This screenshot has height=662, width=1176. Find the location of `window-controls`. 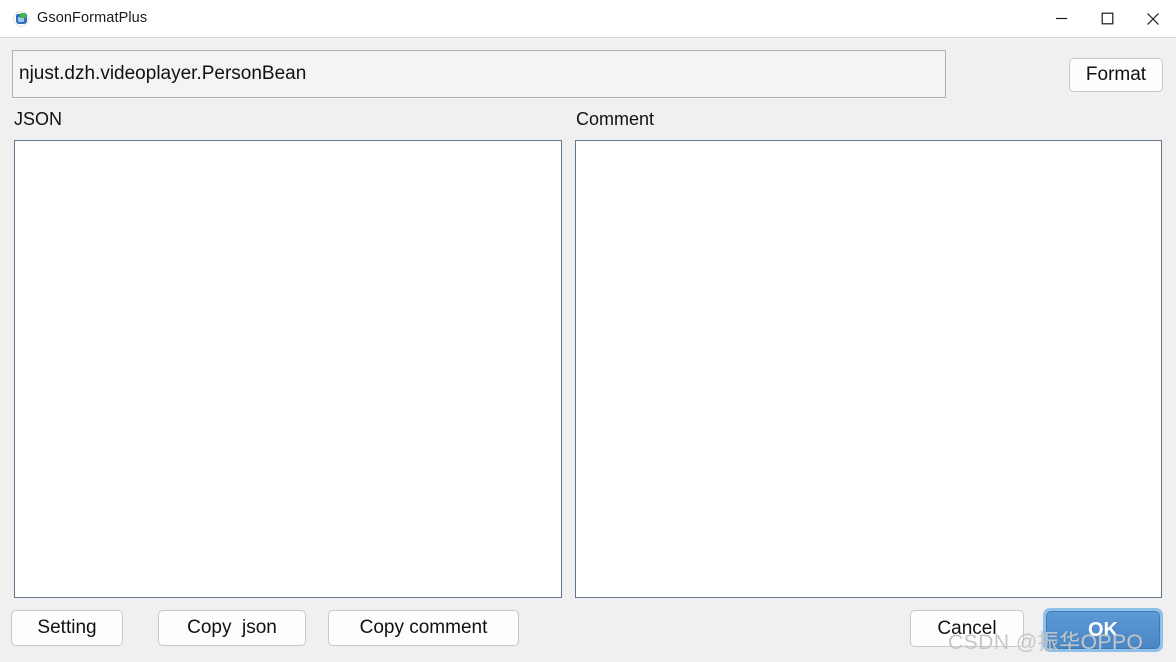

window-controls is located at coordinates (1107, 18).